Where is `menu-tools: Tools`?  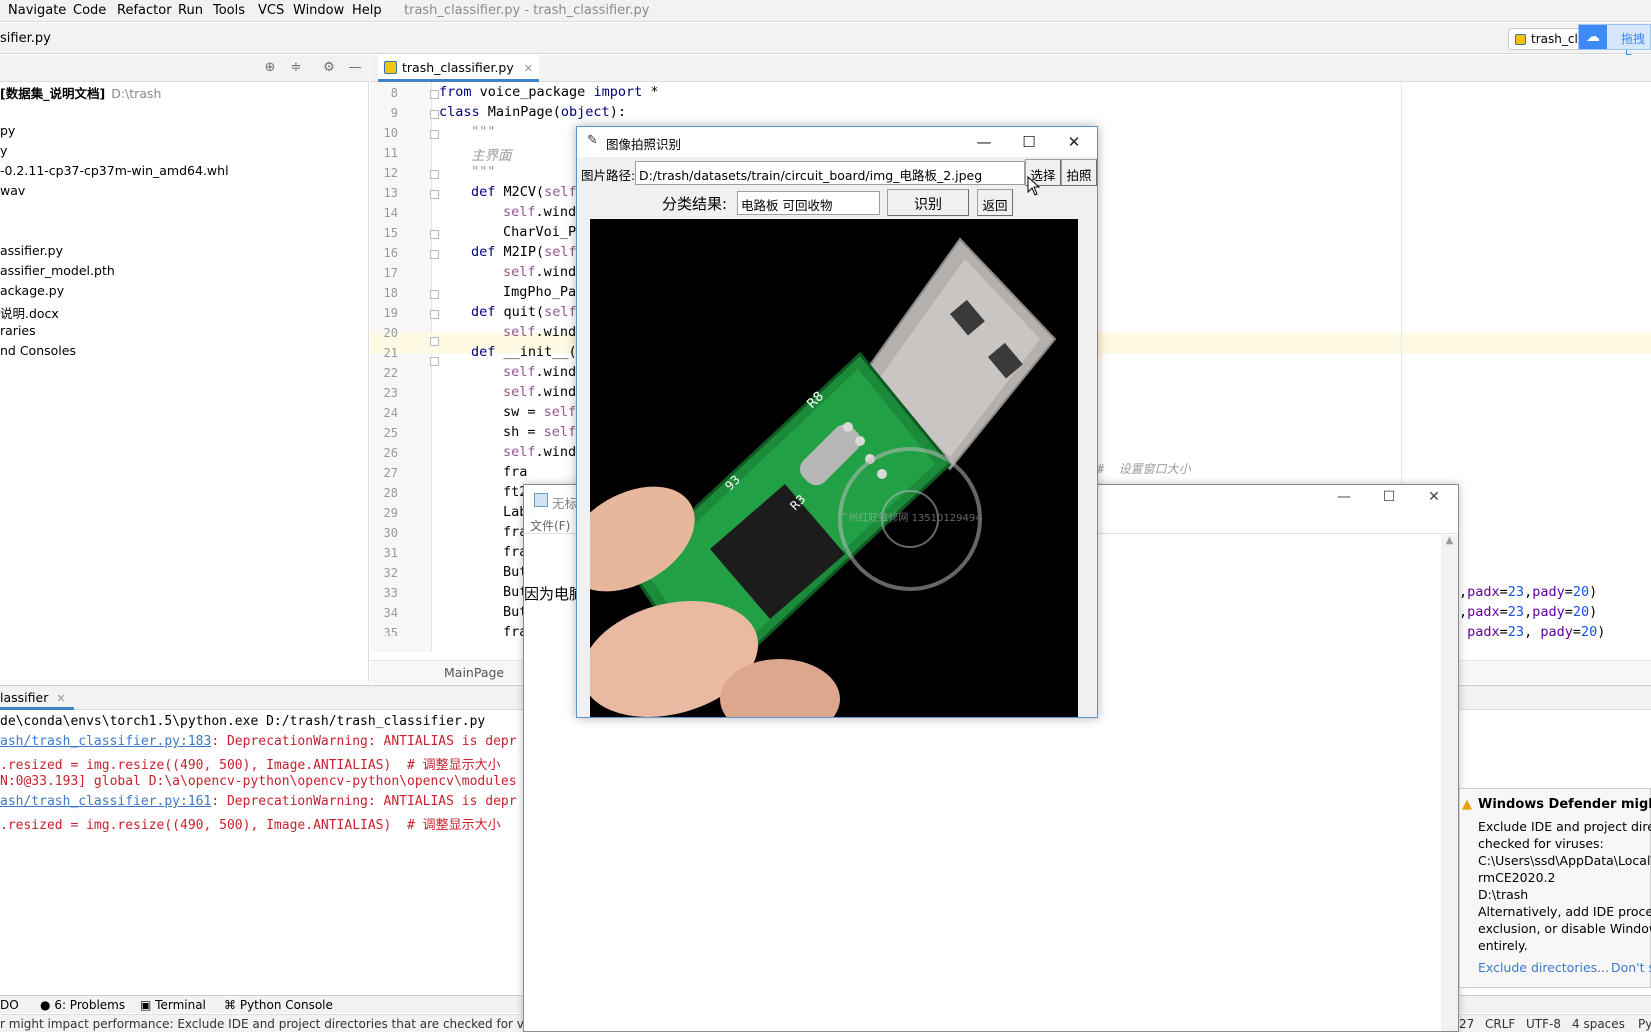
menu-tools: Tools is located at coordinates (229, 10).